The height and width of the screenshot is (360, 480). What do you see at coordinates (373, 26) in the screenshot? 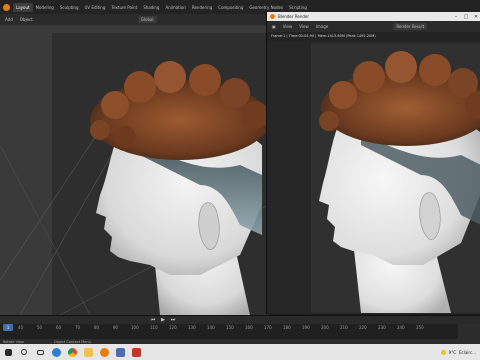
I see `render-window-menu: ▣ View View Image Render Result` at bounding box center [373, 26].